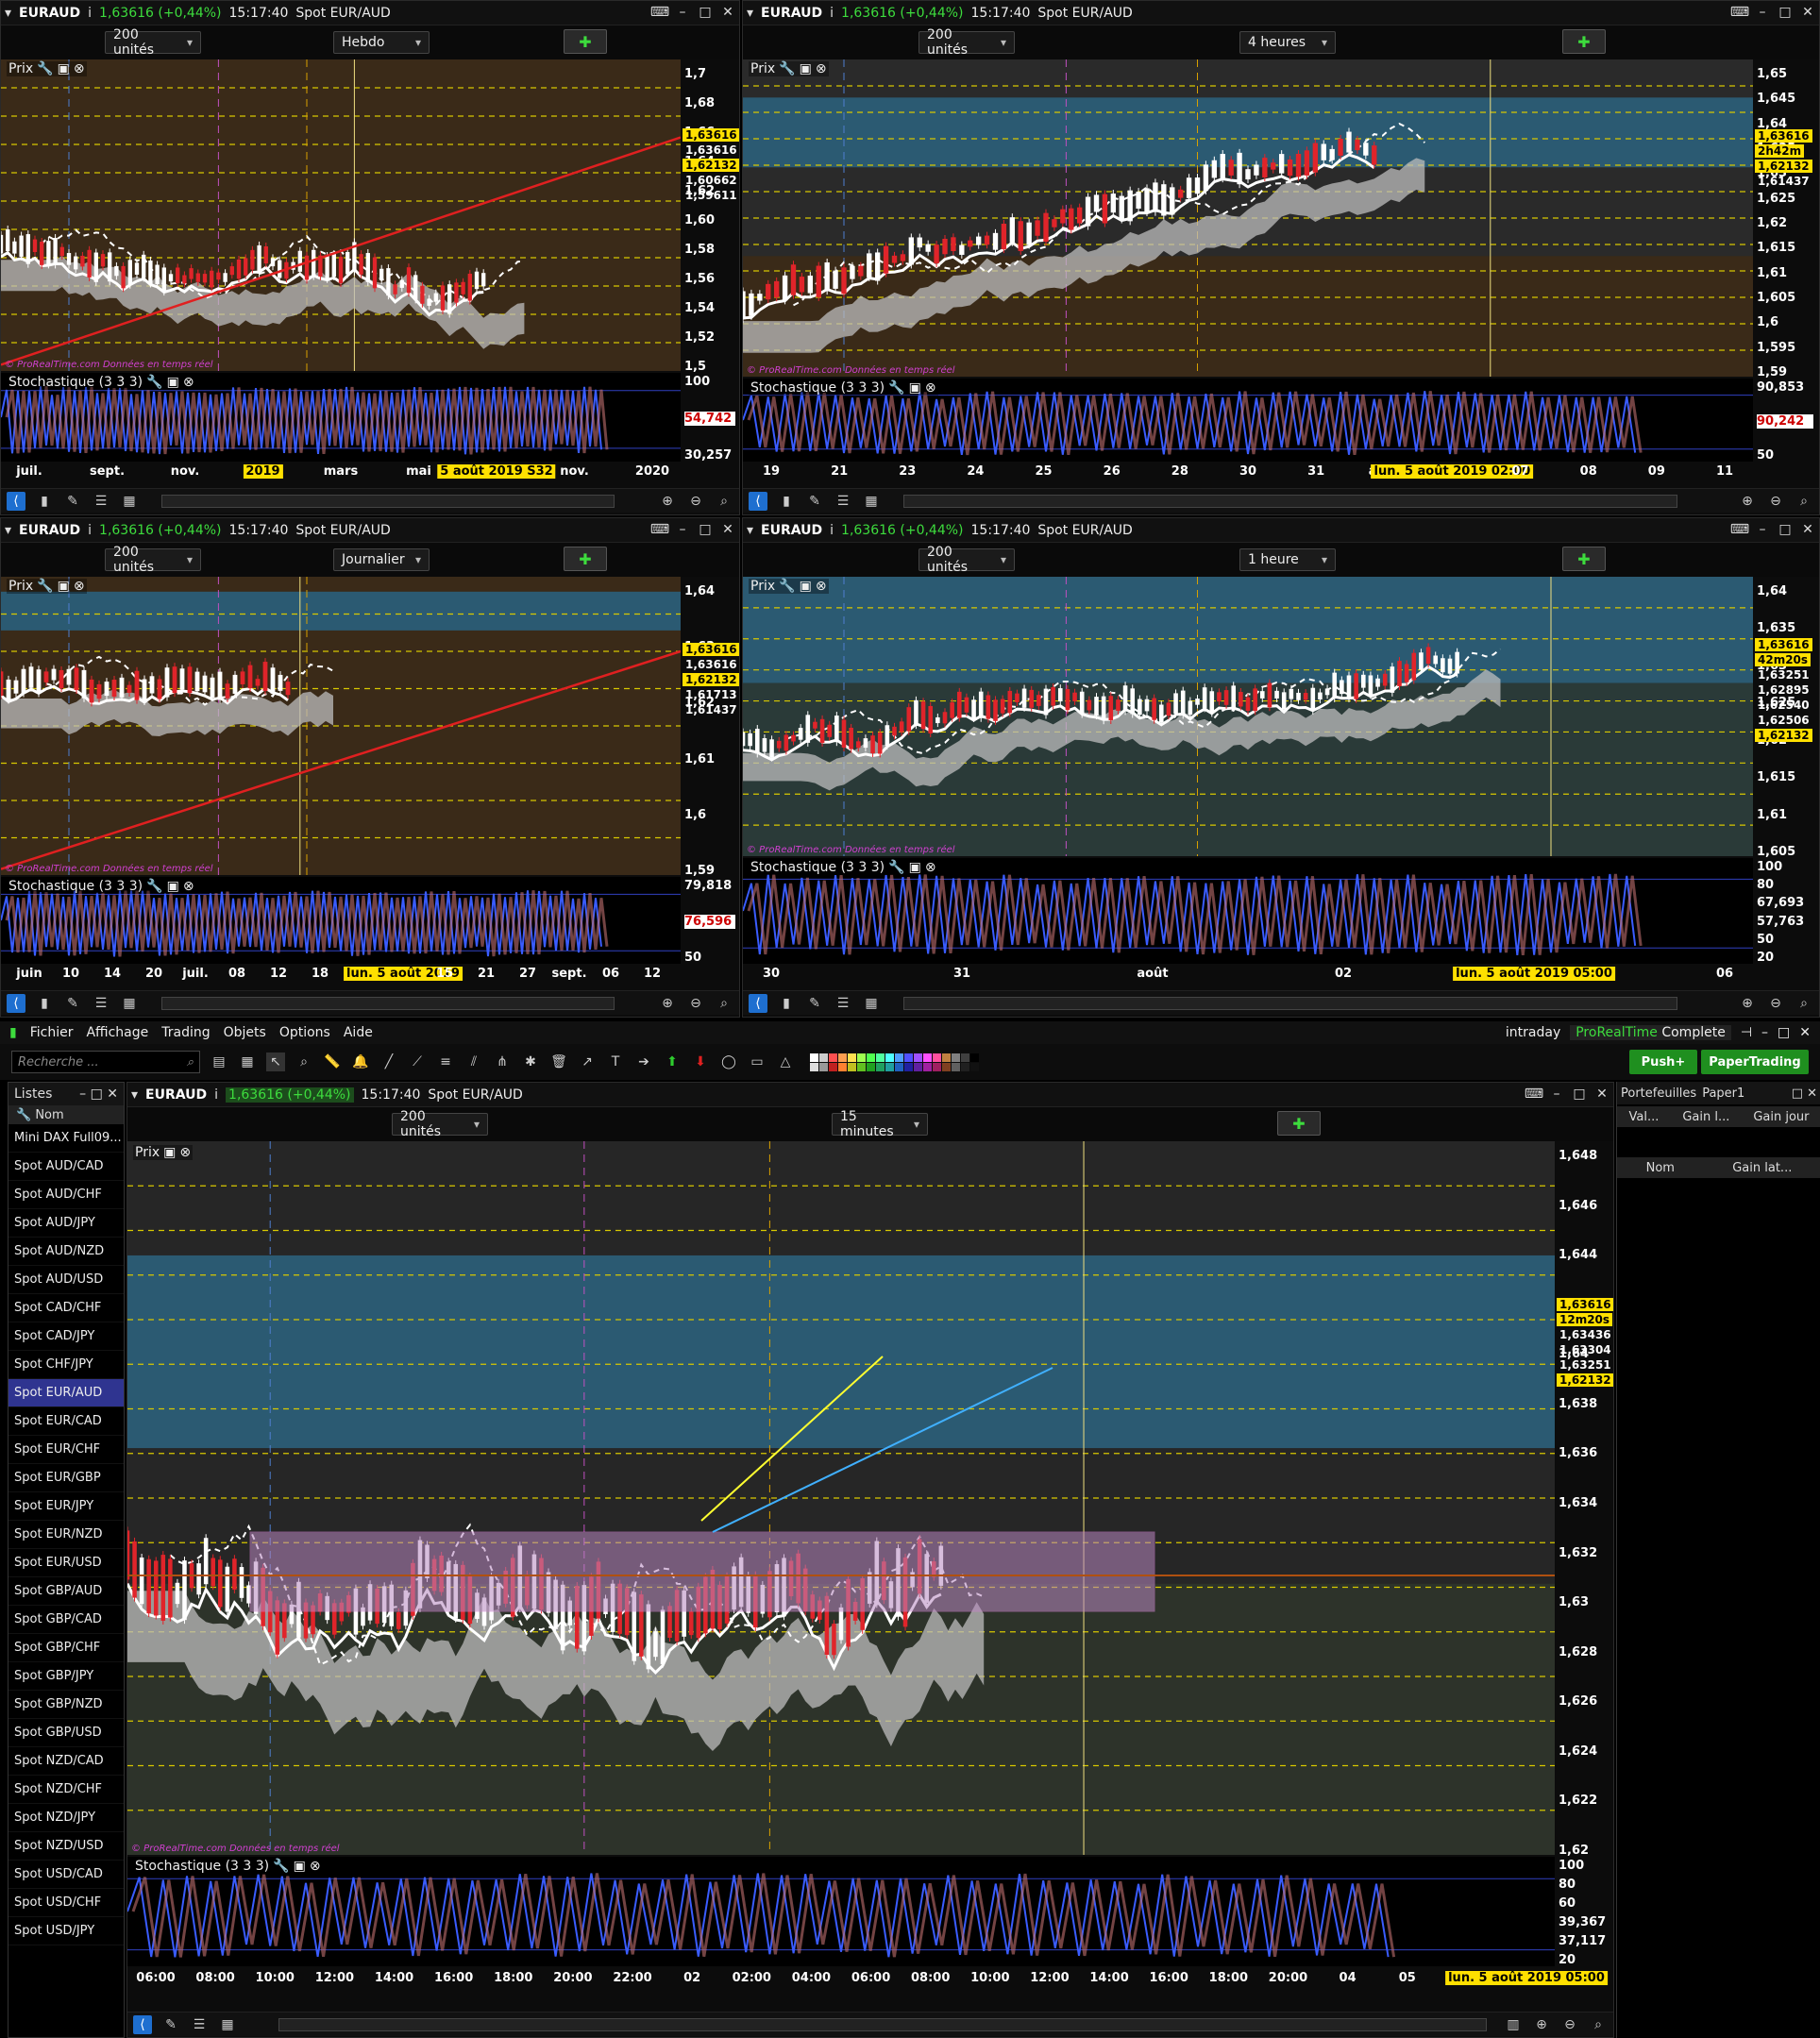 The image size is (1820, 2038). Describe the element at coordinates (304, 1062) in the screenshot. I see `zoom-icon: ⌕` at that location.